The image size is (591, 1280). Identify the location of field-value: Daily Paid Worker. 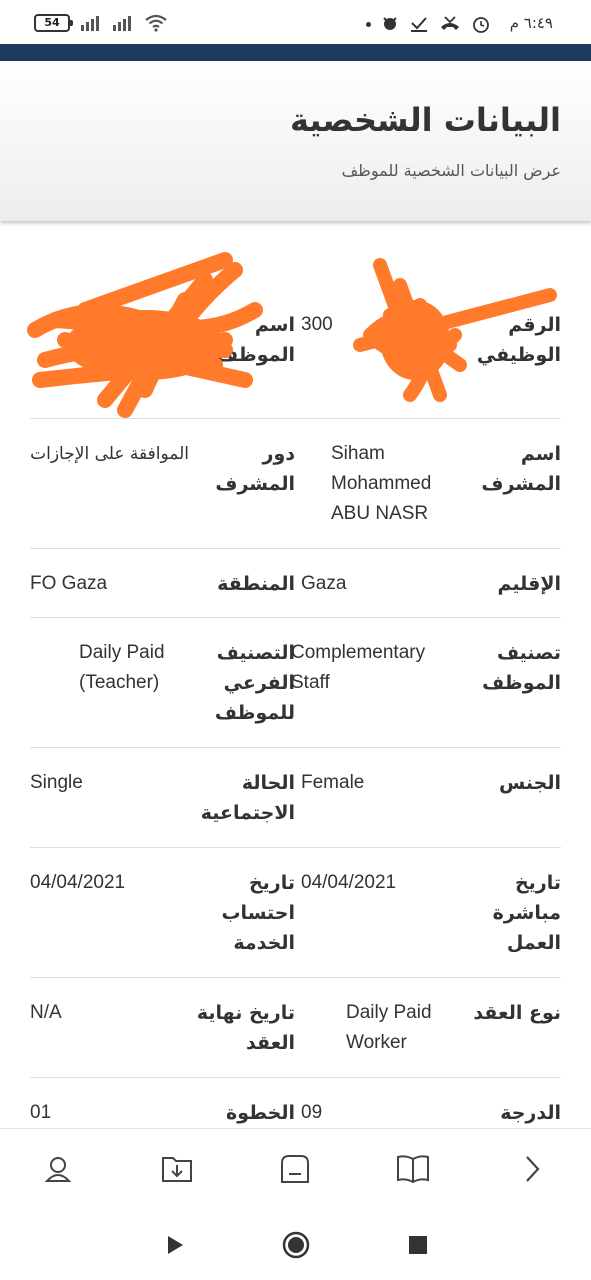
(389, 1027).